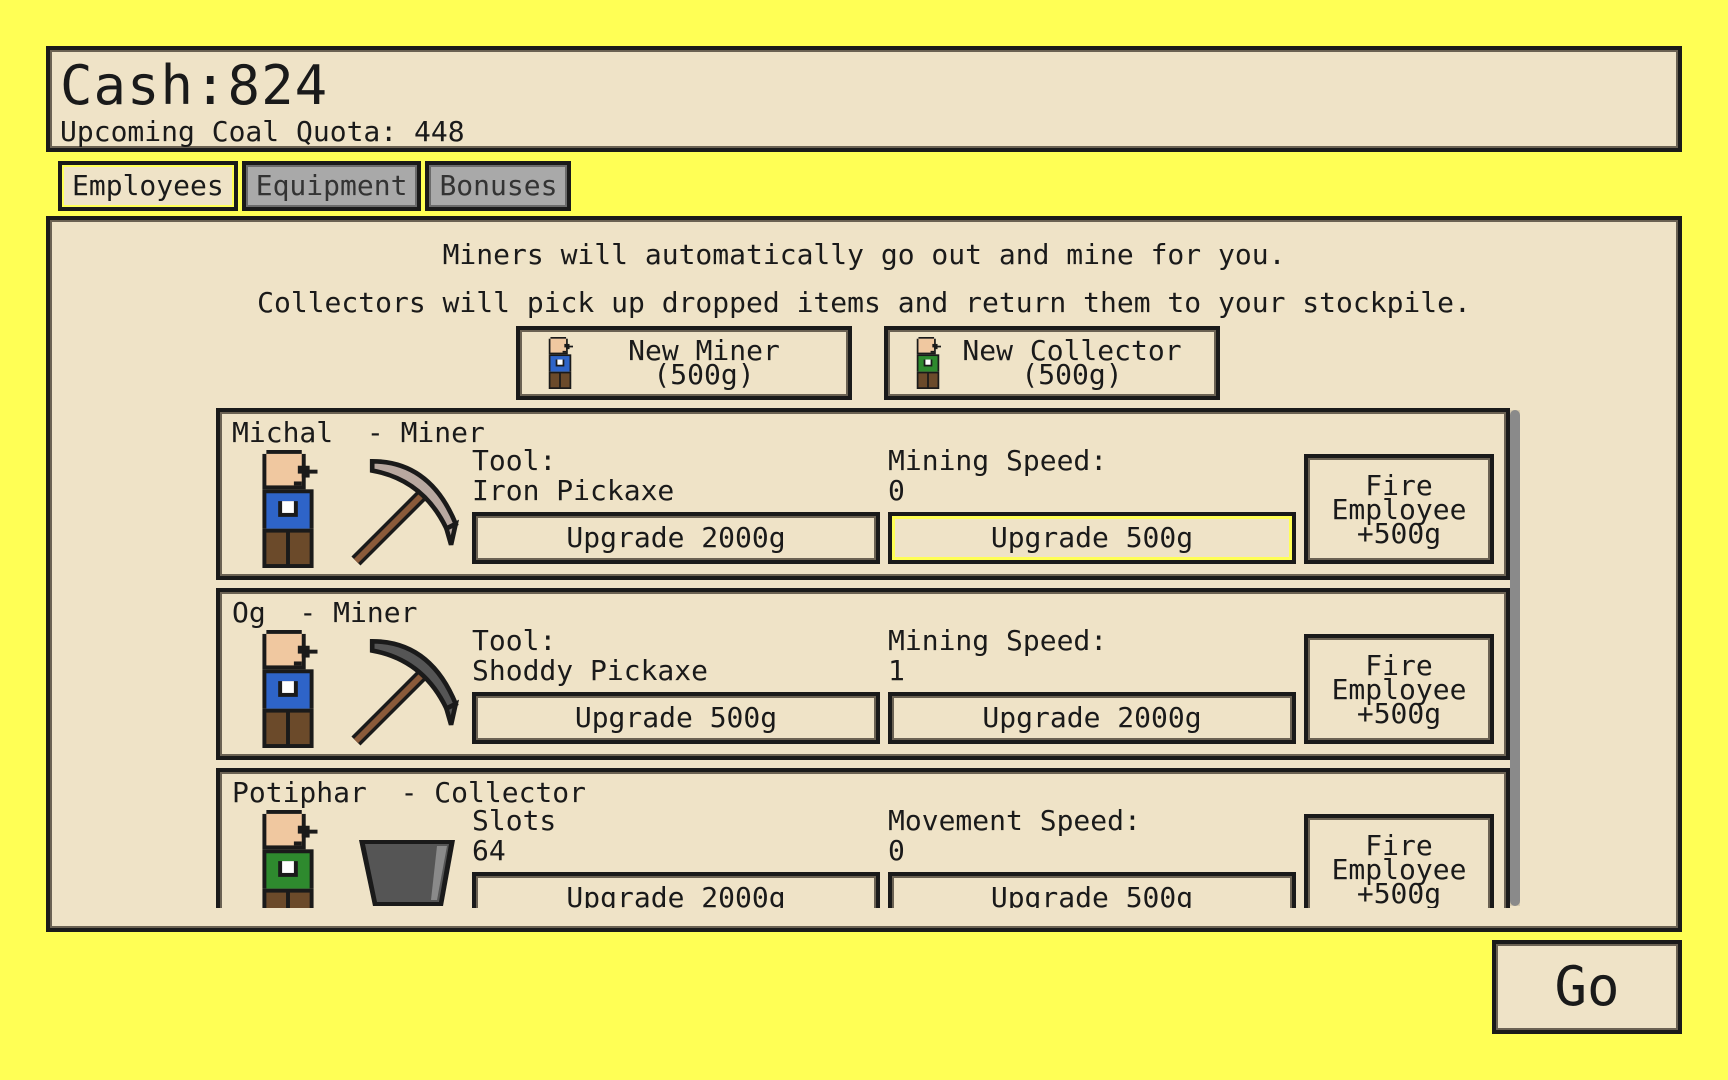  What do you see at coordinates (148, 186) in the screenshot?
I see `tab-employees: Employees` at bounding box center [148, 186].